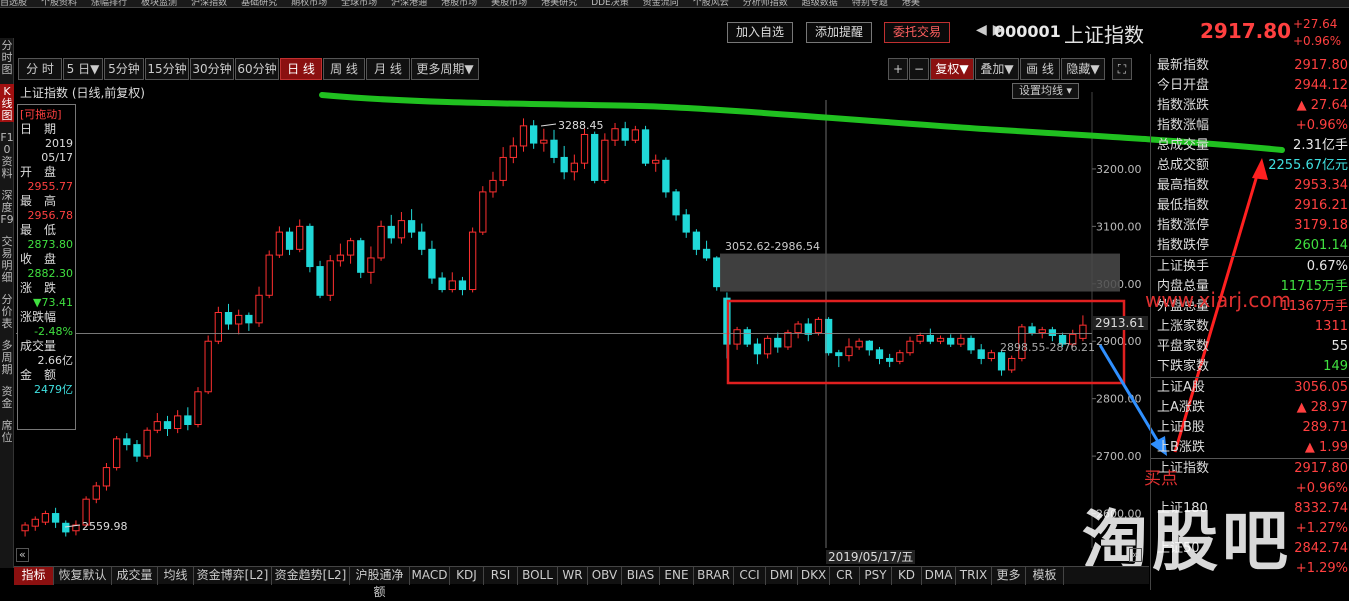  I want to click on indicator-tab: DKX, so click(814, 576).